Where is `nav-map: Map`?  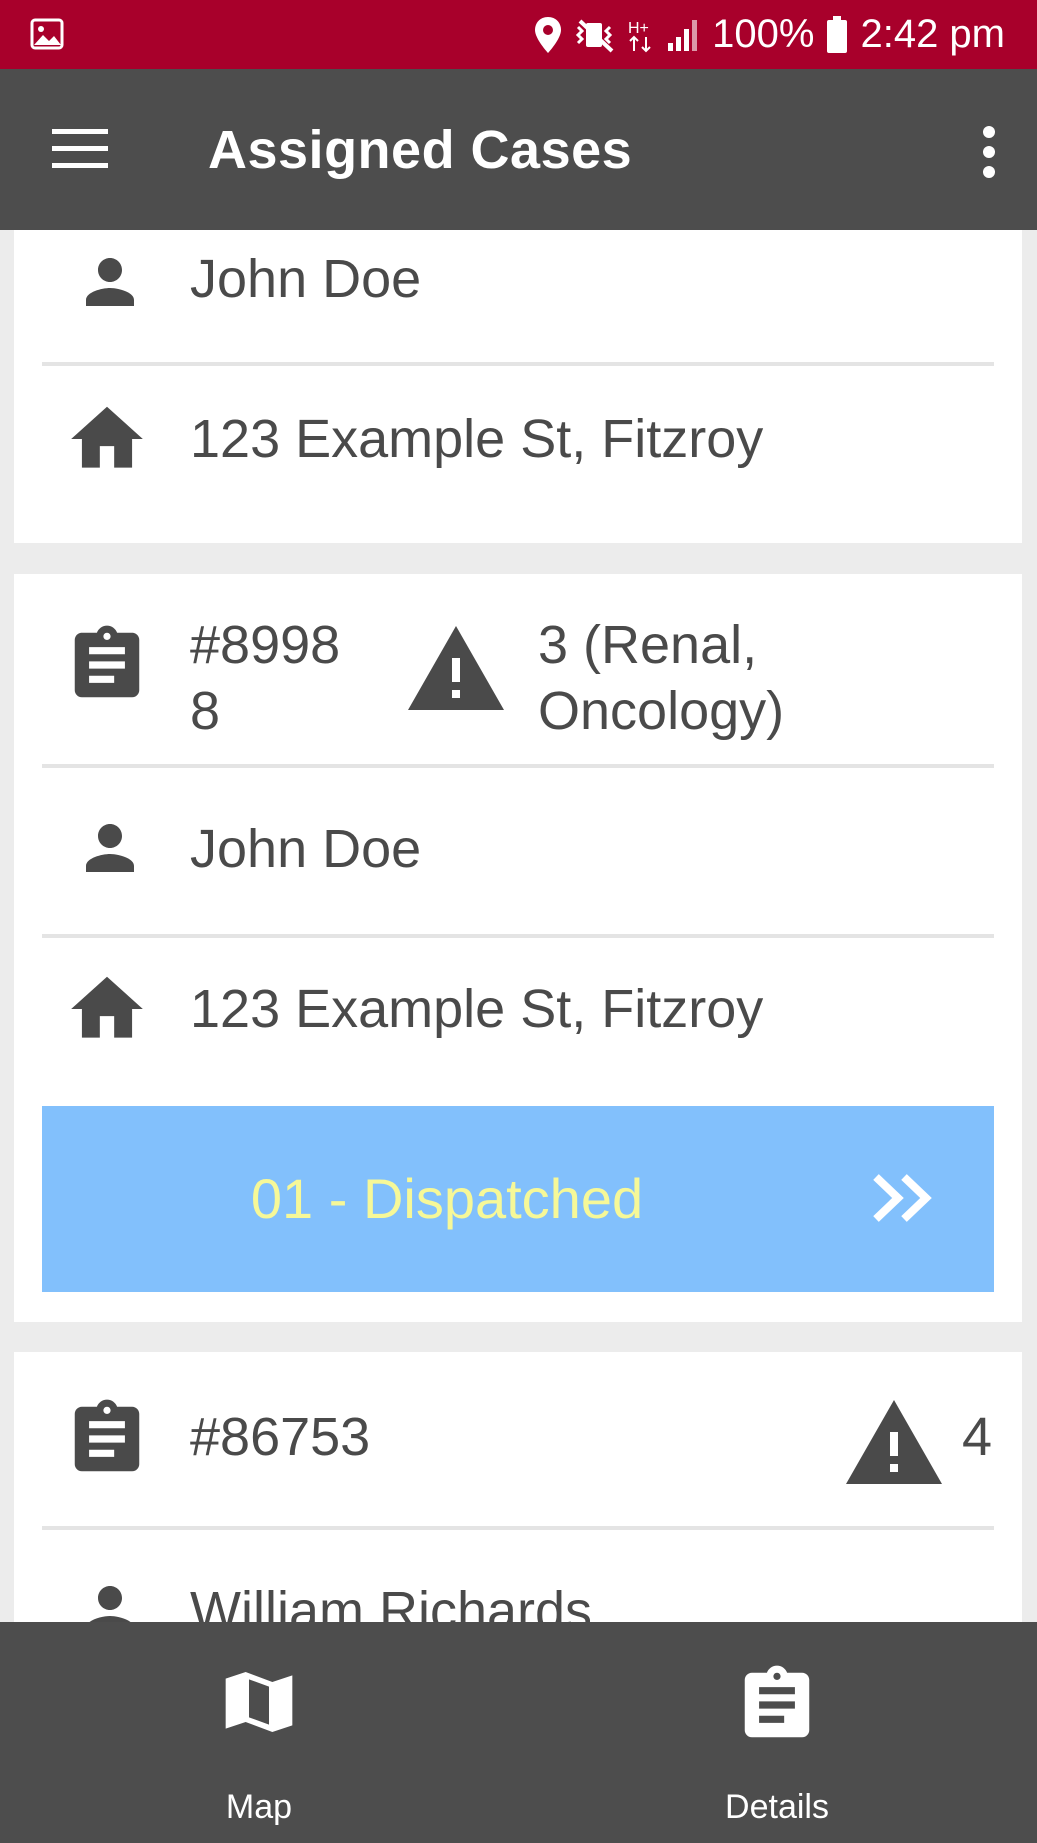 nav-map: Map is located at coordinates (259, 1732).